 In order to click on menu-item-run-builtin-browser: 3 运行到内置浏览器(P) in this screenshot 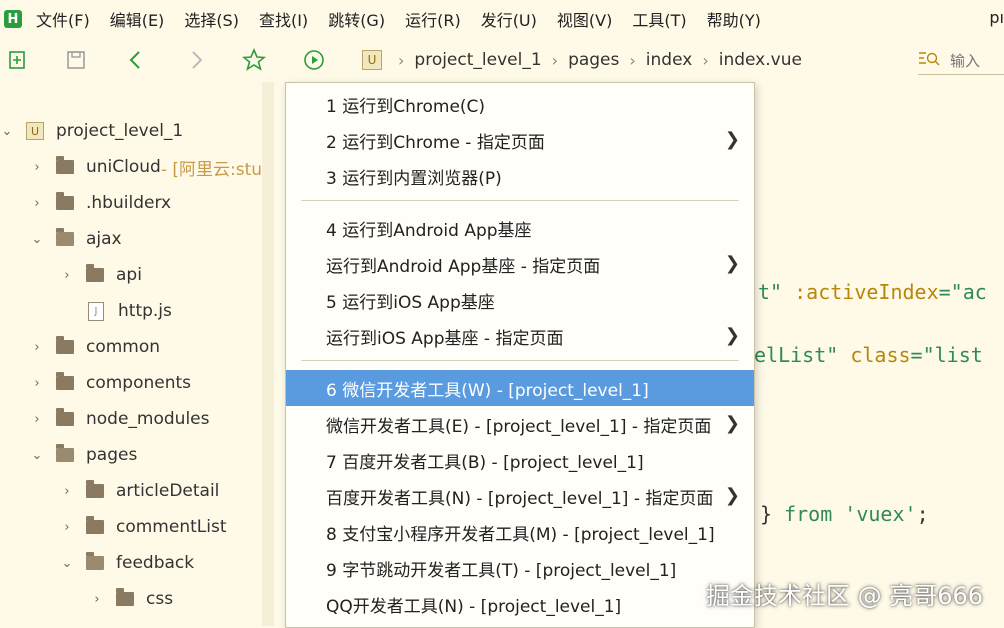, I will do `click(520, 176)`.